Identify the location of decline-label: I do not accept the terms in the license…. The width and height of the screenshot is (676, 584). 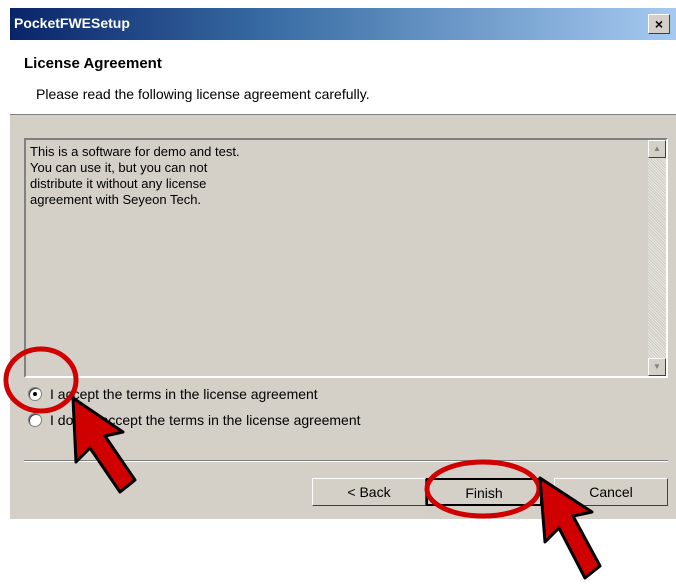
(205, 420).